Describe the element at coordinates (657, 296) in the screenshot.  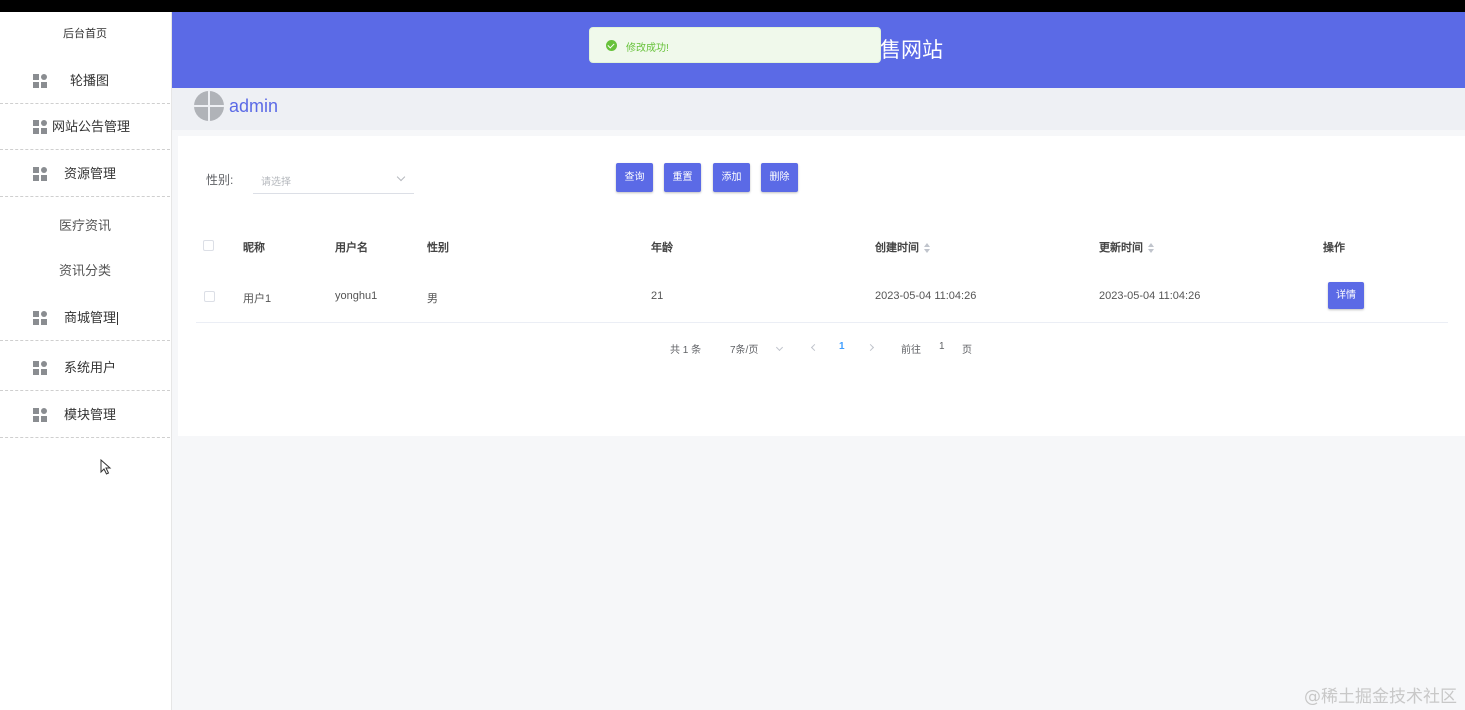
I see `cell-age: 21` at that location.